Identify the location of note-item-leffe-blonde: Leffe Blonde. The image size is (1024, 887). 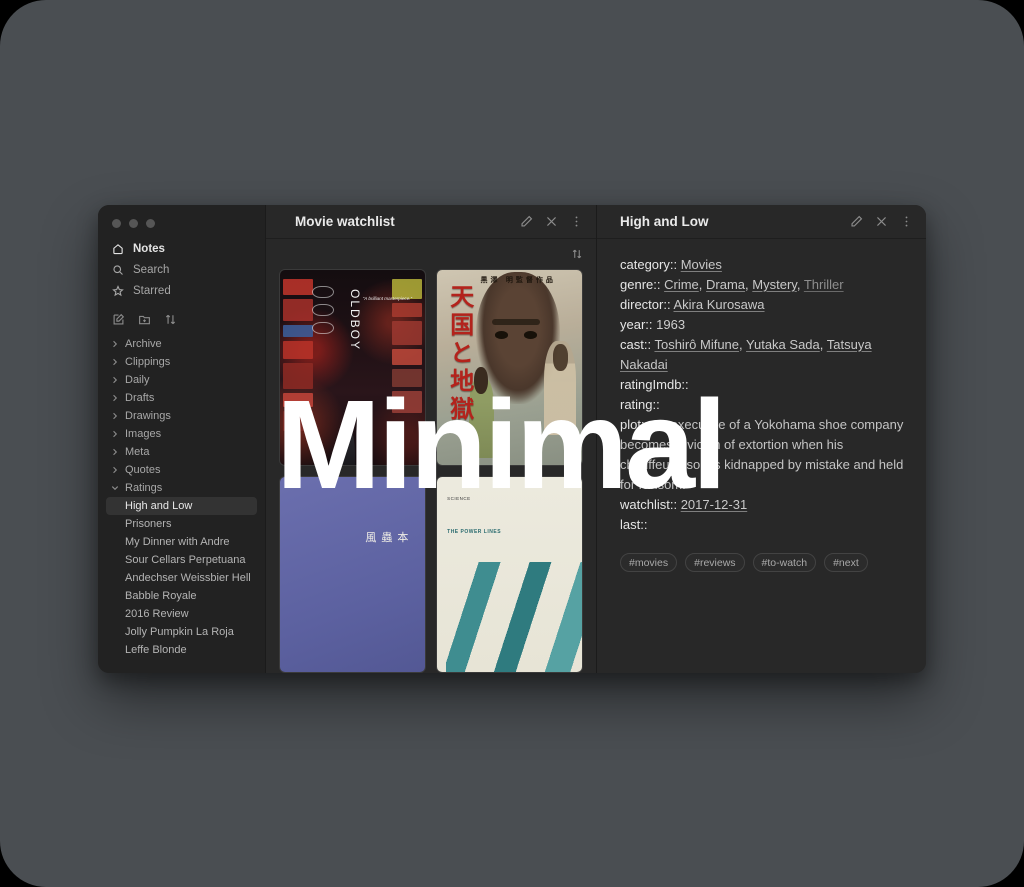
(181, 650).